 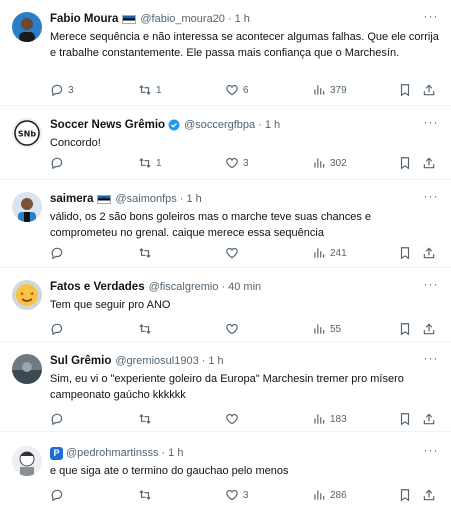 I want to click on tweet-actions: 1 3 302, so click(x=245, y=163).